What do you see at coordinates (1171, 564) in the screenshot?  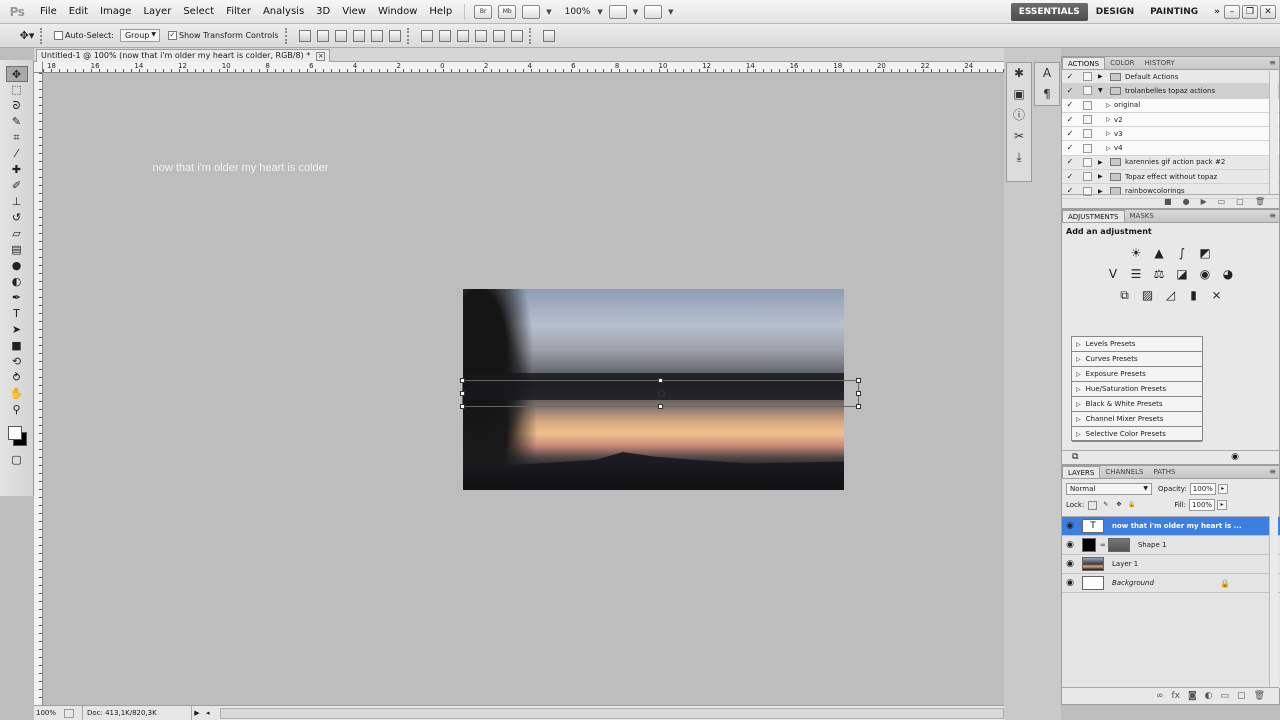 I see `layer-row-image: ◉ Layer 1` at bounding box center [1171, 564].